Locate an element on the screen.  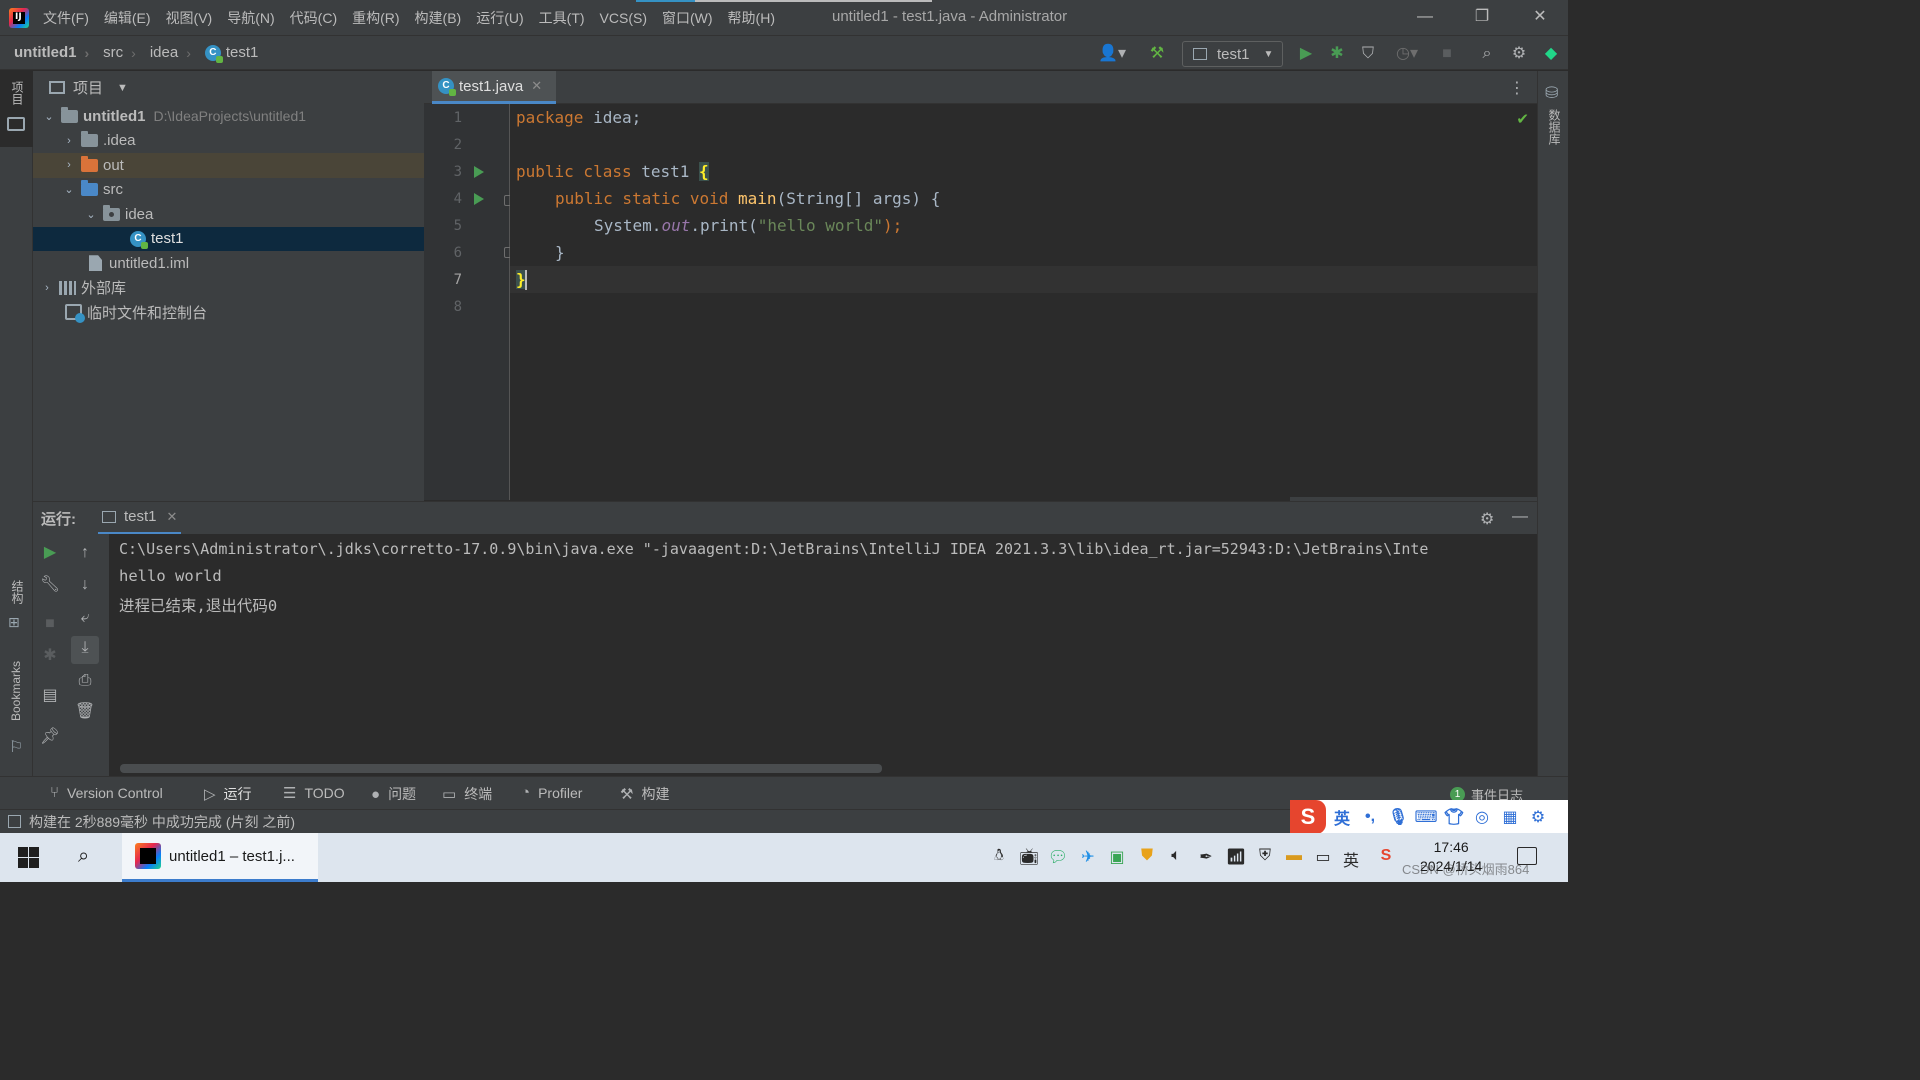
menu-window: 窗口(W) is located at coordinates (687, 18).